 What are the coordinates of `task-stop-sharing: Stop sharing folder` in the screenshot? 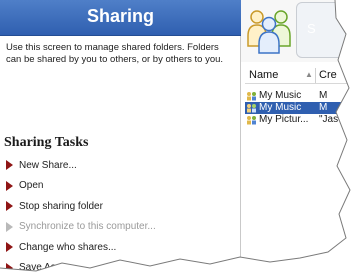 It's located at (121, 206).